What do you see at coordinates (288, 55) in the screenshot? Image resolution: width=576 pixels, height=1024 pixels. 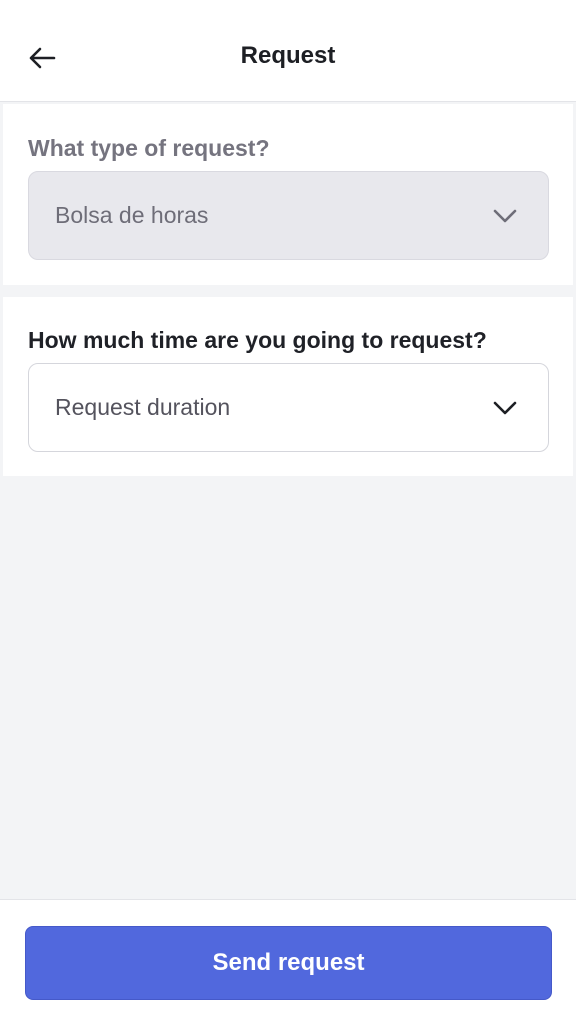 I see `page-title: Request` at bounding box center [288, 55].